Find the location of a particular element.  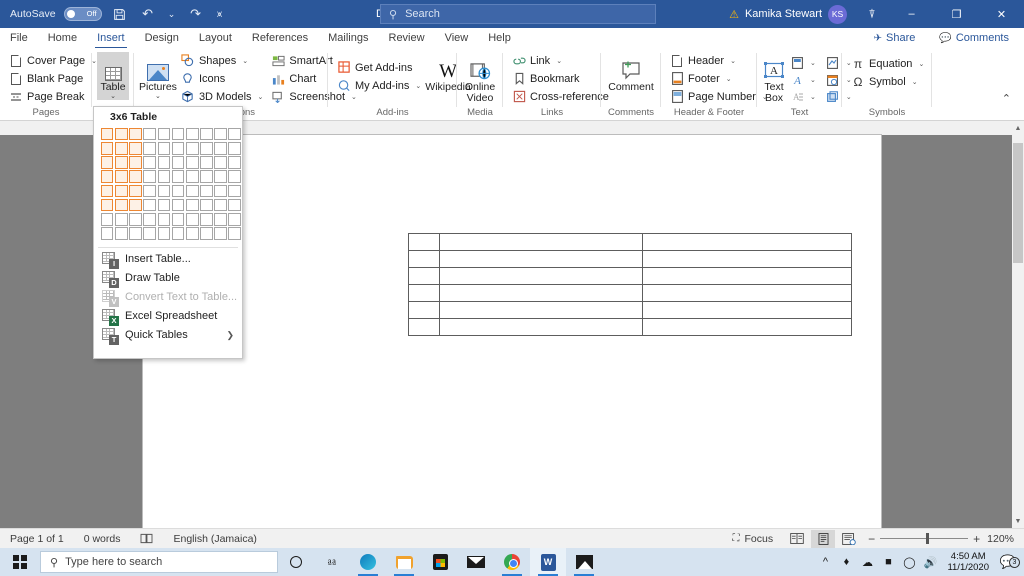

grid-cell-3x6 is located at coordinates (135, 205).